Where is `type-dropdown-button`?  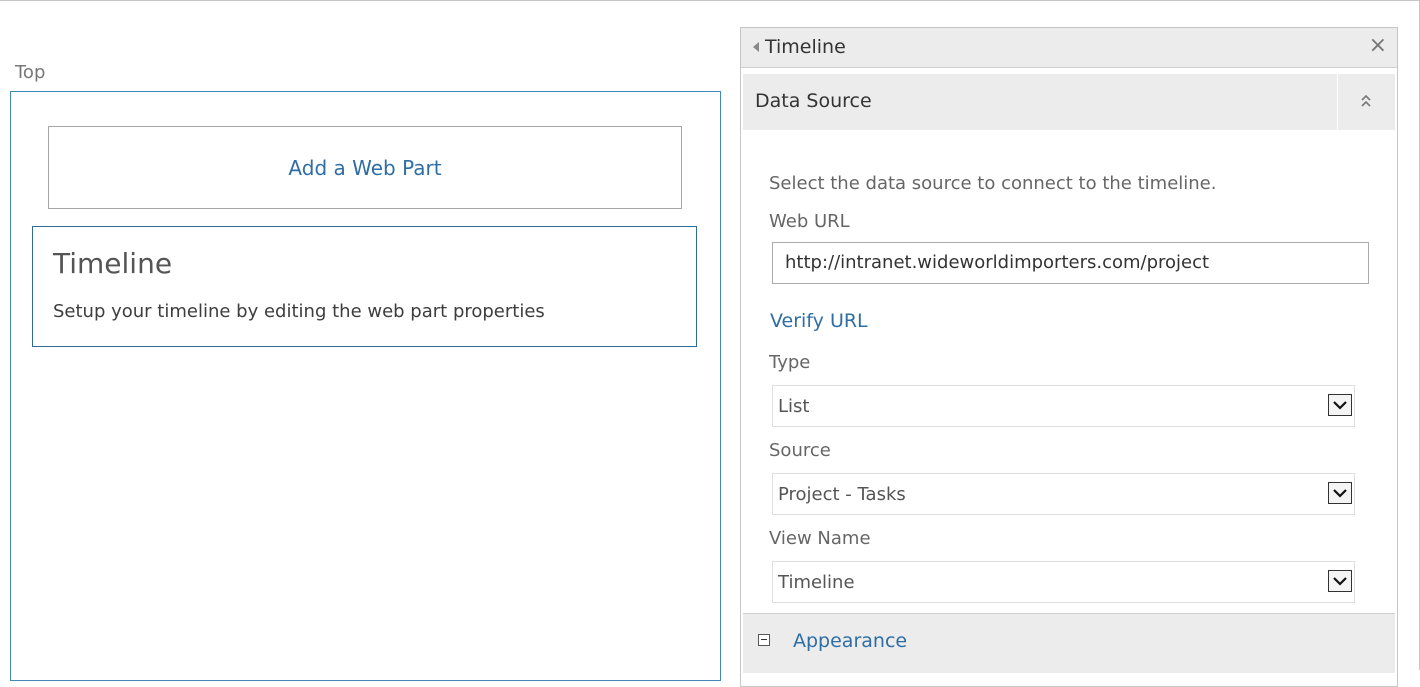
type-dropdown-button is located at coordinates (1340, 405).